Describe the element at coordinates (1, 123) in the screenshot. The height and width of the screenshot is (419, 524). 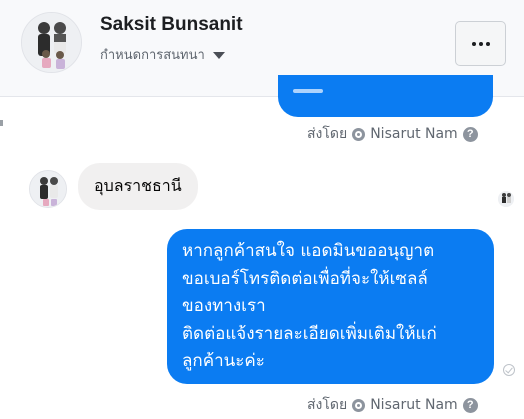
I see `scroll-edge-marker` at that location.